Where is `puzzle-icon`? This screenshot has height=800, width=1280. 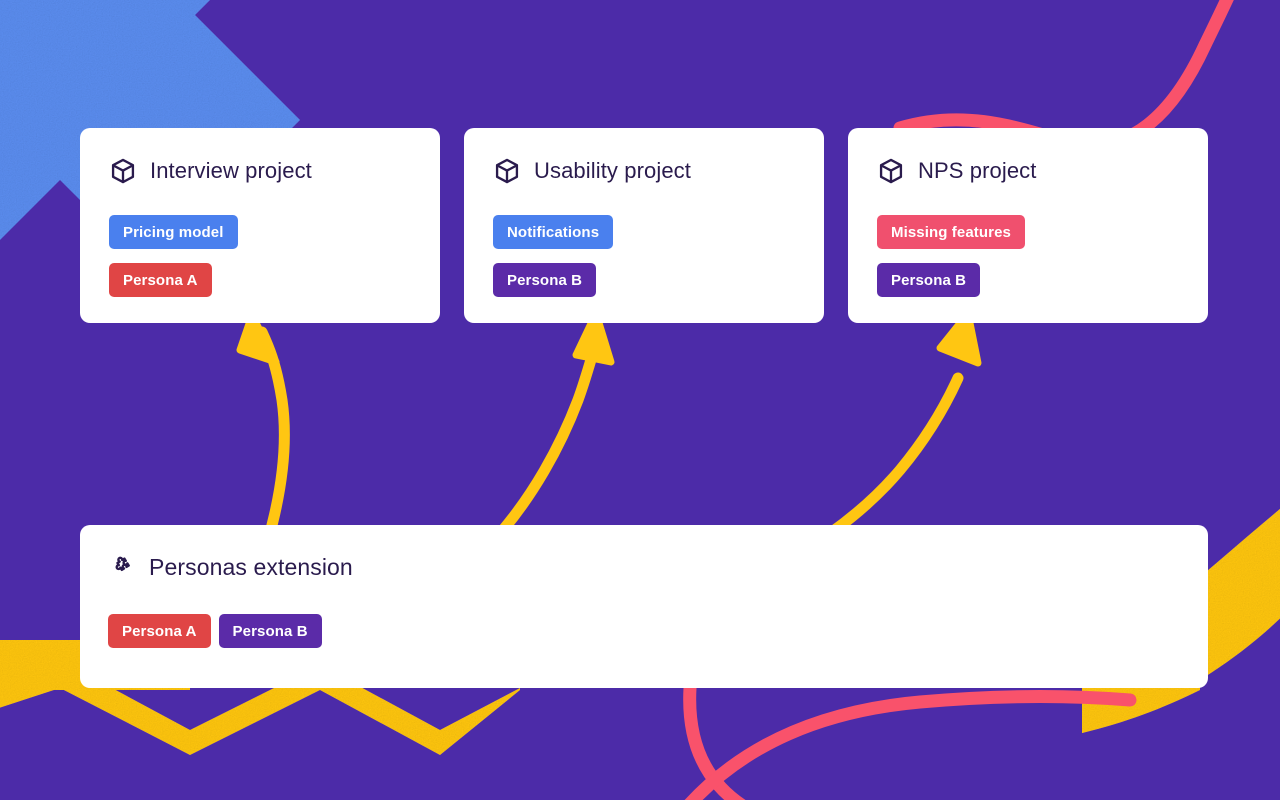
puzzle-icon is located at coordinates (122, 564).